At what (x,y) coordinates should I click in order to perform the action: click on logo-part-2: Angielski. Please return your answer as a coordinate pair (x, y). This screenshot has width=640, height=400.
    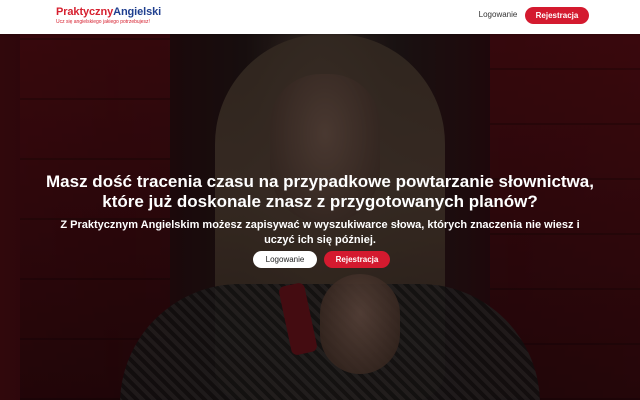
    Looking at the image, I should click on (137, 12).